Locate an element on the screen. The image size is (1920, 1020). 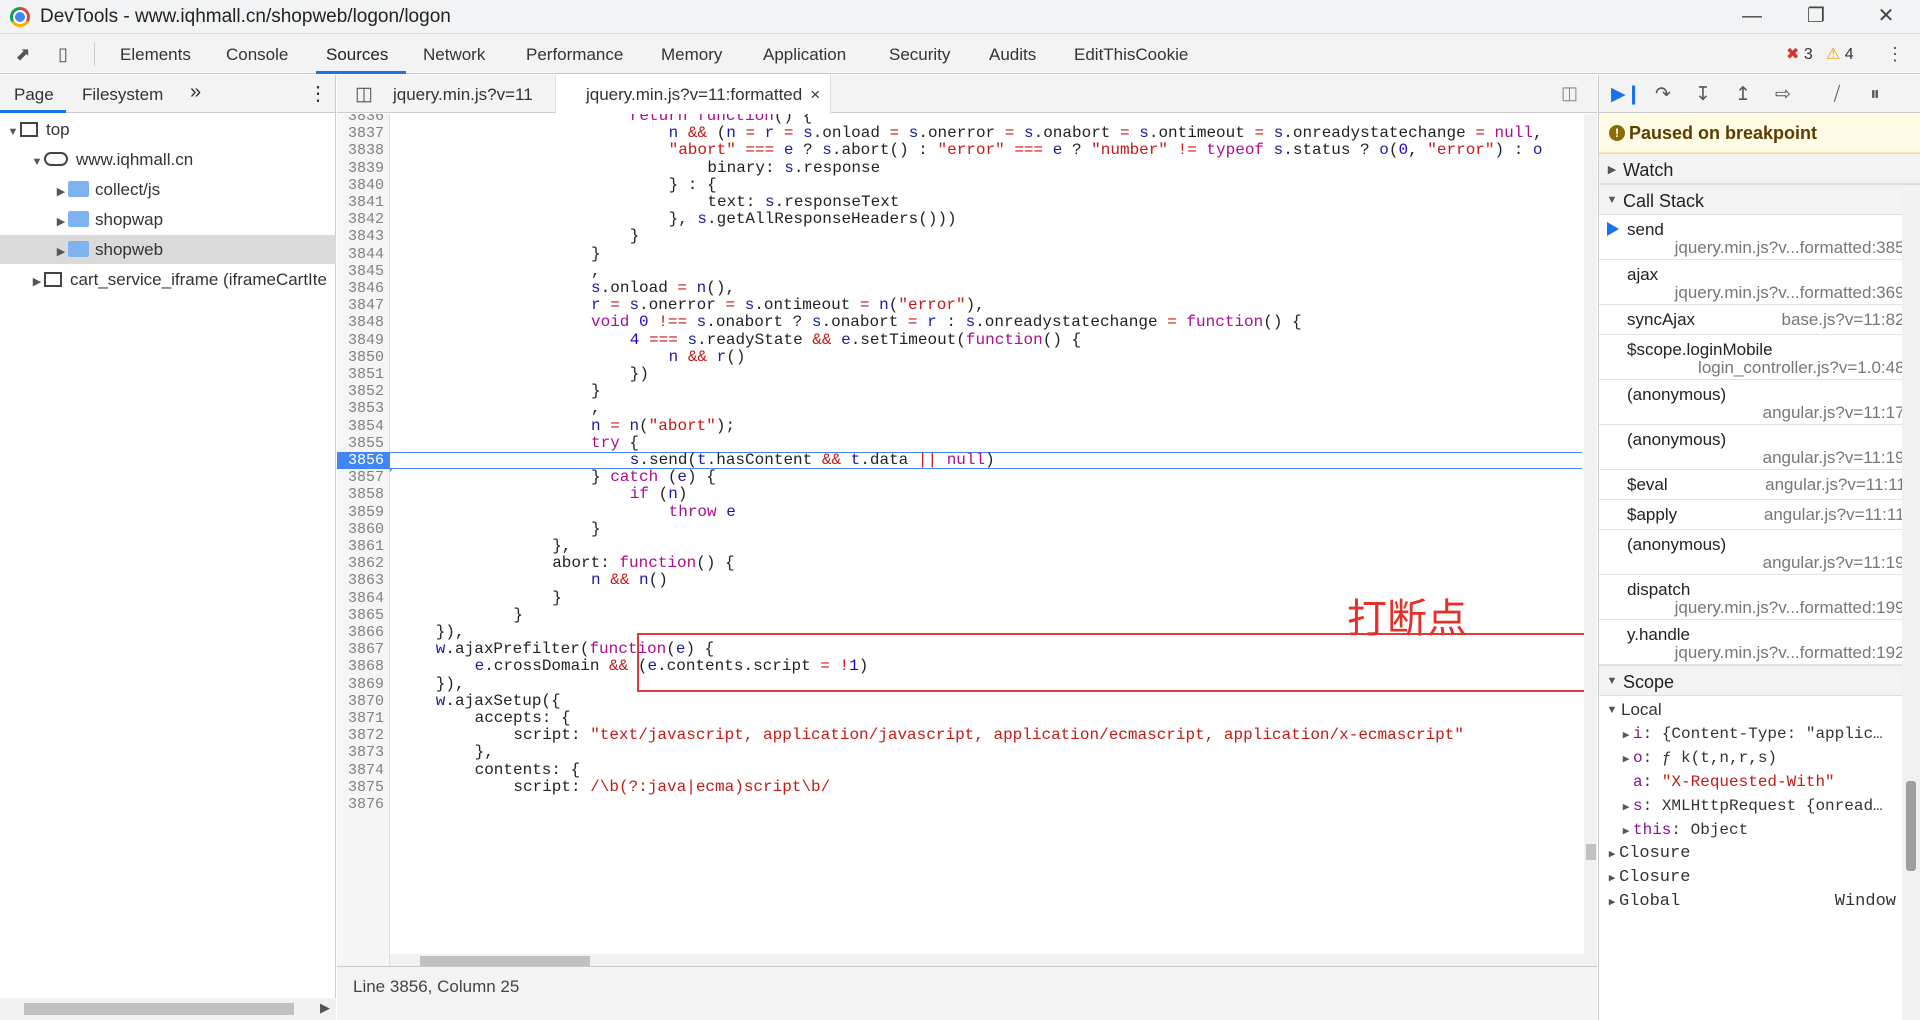
tab-network: Network is located at coordinates (454, 55).